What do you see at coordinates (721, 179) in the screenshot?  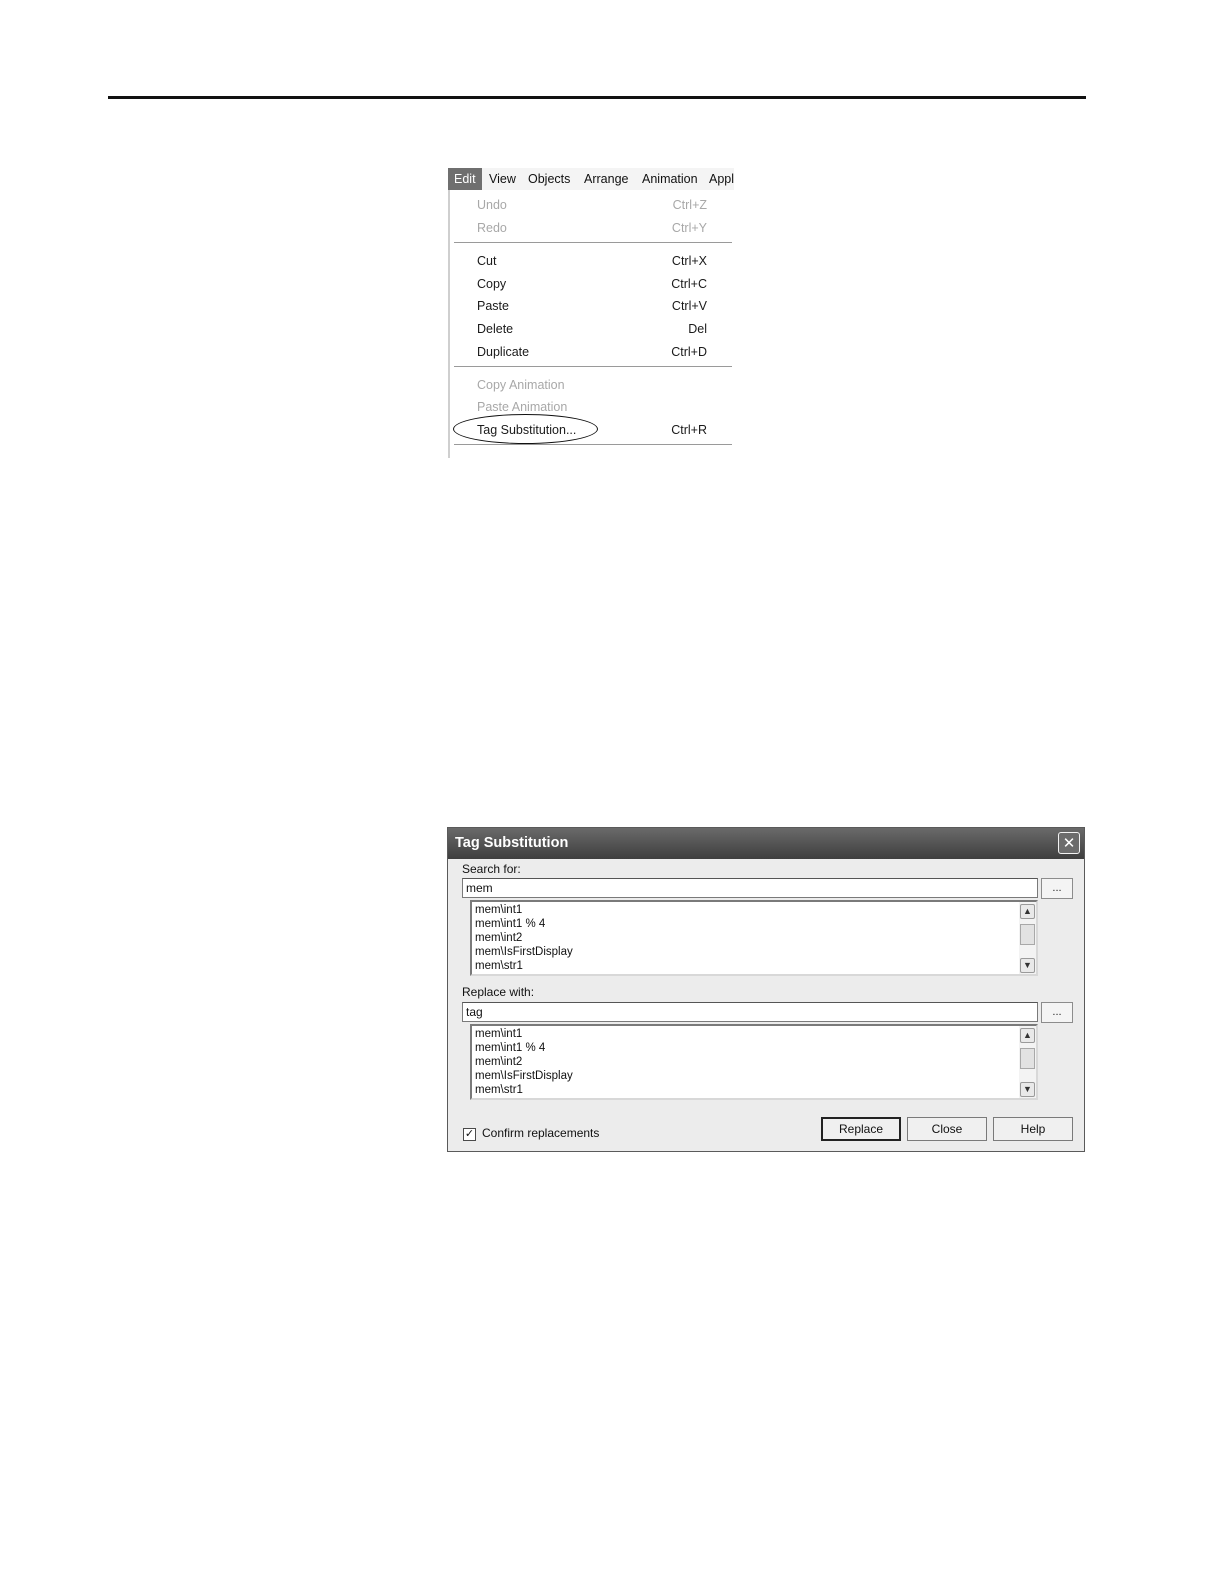 I see `menu-application: Appli` at bounding box center [721, 179].